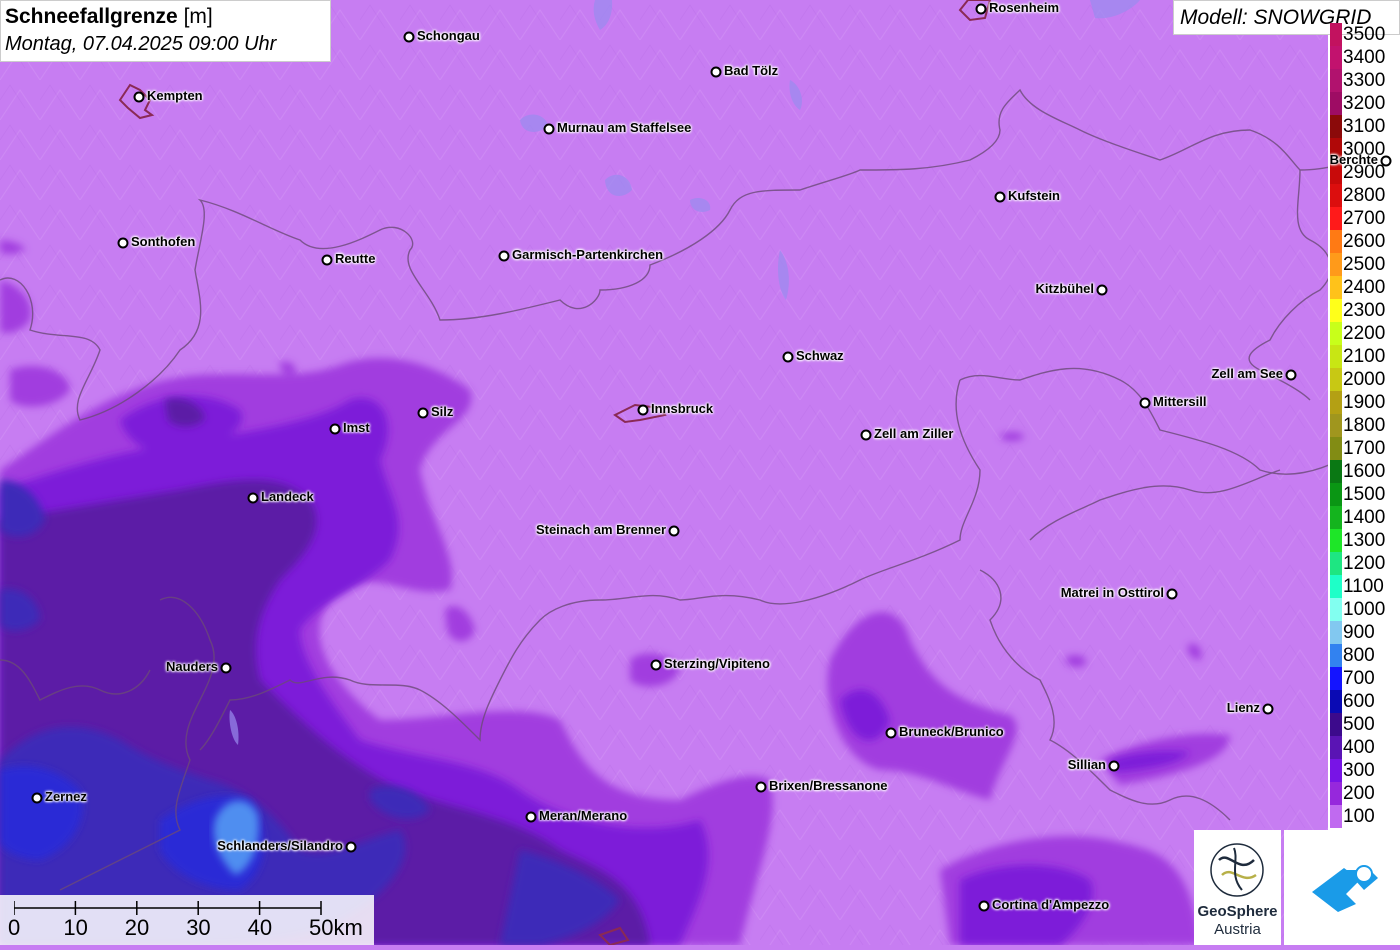 The width and height of the screenshot is (1400, 950). I want to click on legend-row: 3100, so click(1364, 126).